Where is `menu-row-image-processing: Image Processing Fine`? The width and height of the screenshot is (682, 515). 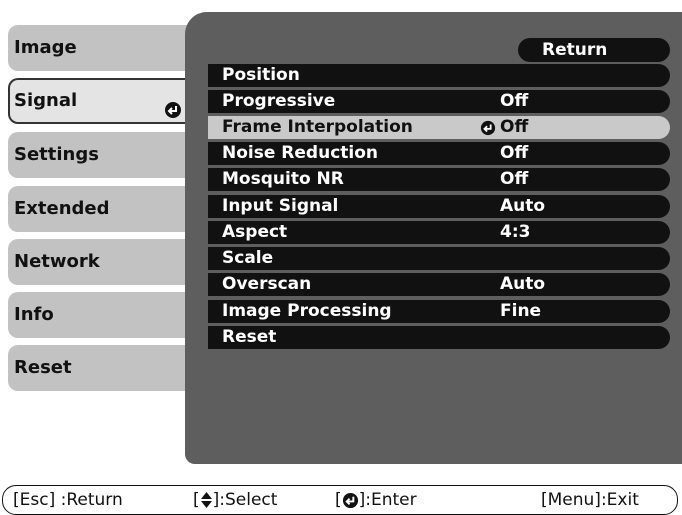 menu-row-image-processing: Image Processing Fine is located at coordinates (439, 311).